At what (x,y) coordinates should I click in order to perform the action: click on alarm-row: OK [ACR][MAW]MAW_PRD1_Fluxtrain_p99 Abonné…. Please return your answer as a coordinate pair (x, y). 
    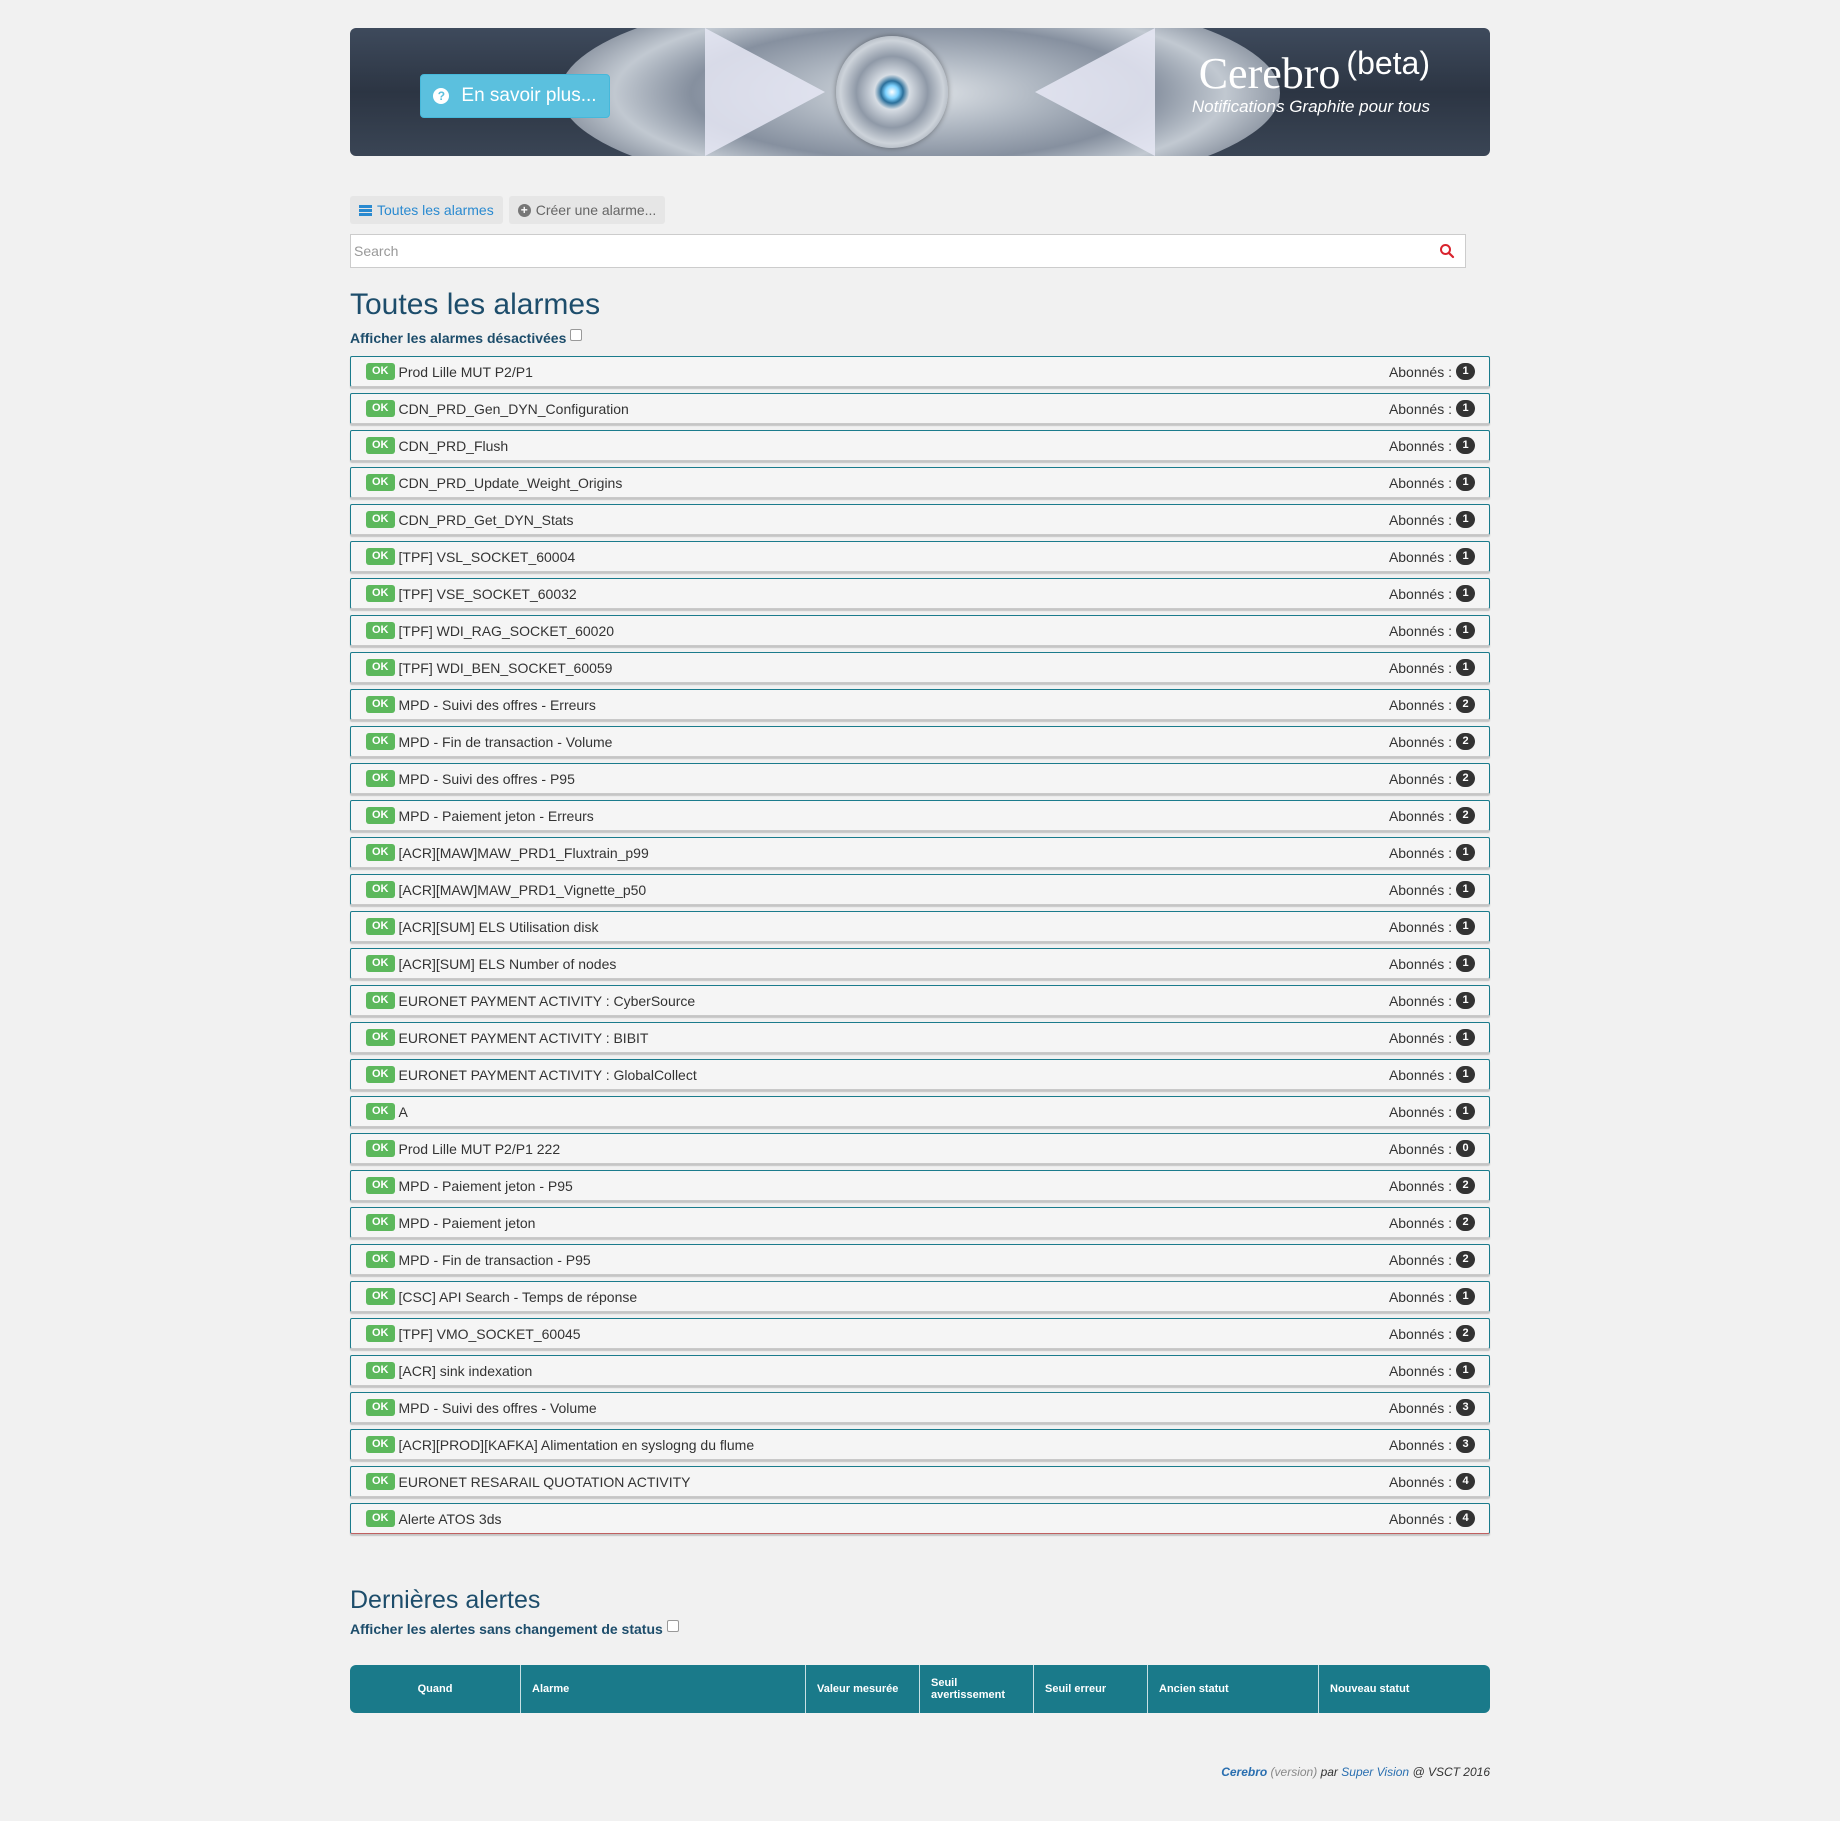
    Looking at the image, I should click on (920, 852).